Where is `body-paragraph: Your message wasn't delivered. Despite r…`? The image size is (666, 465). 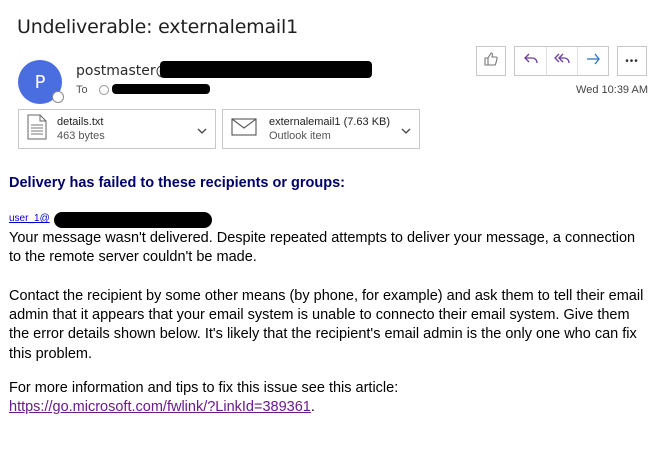
body-paragraph: Your message wasn't delivered. Despite r… is located at coordinates (322, 248).